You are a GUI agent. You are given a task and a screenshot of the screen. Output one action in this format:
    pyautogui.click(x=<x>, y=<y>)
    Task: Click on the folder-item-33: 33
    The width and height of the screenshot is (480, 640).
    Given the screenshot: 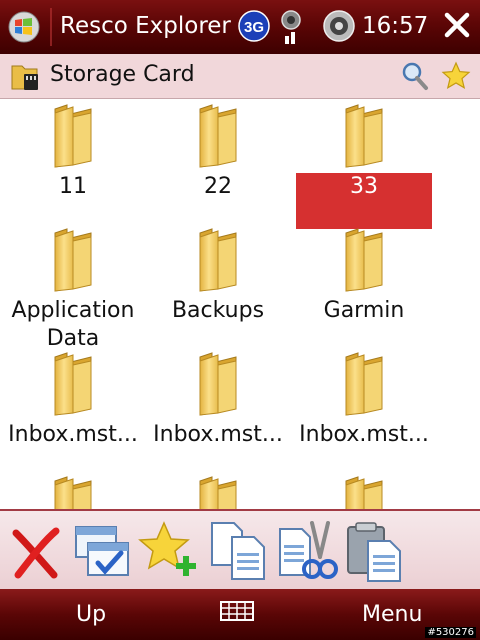 What is the action you would take?
    pyautogui.click(x=364, y=166)
    